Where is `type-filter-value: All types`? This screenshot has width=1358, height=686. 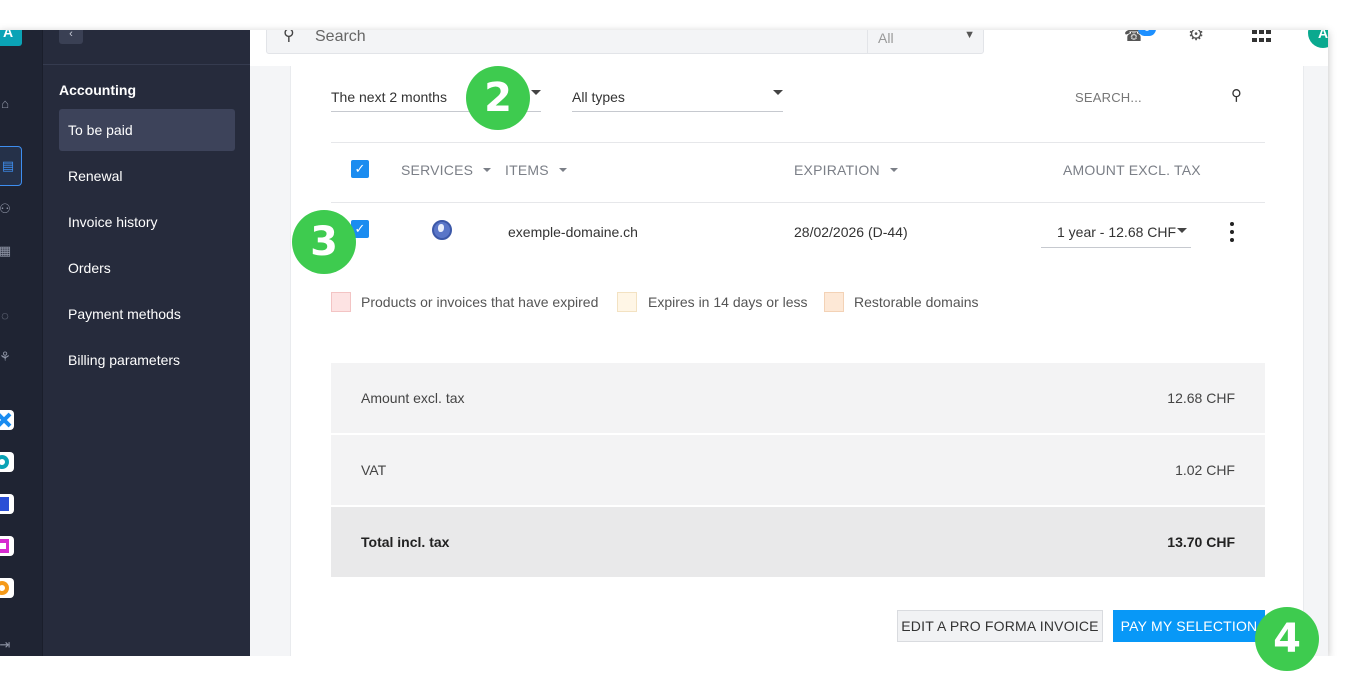
type-filter-value: All types is located at coordinates (598, 96).